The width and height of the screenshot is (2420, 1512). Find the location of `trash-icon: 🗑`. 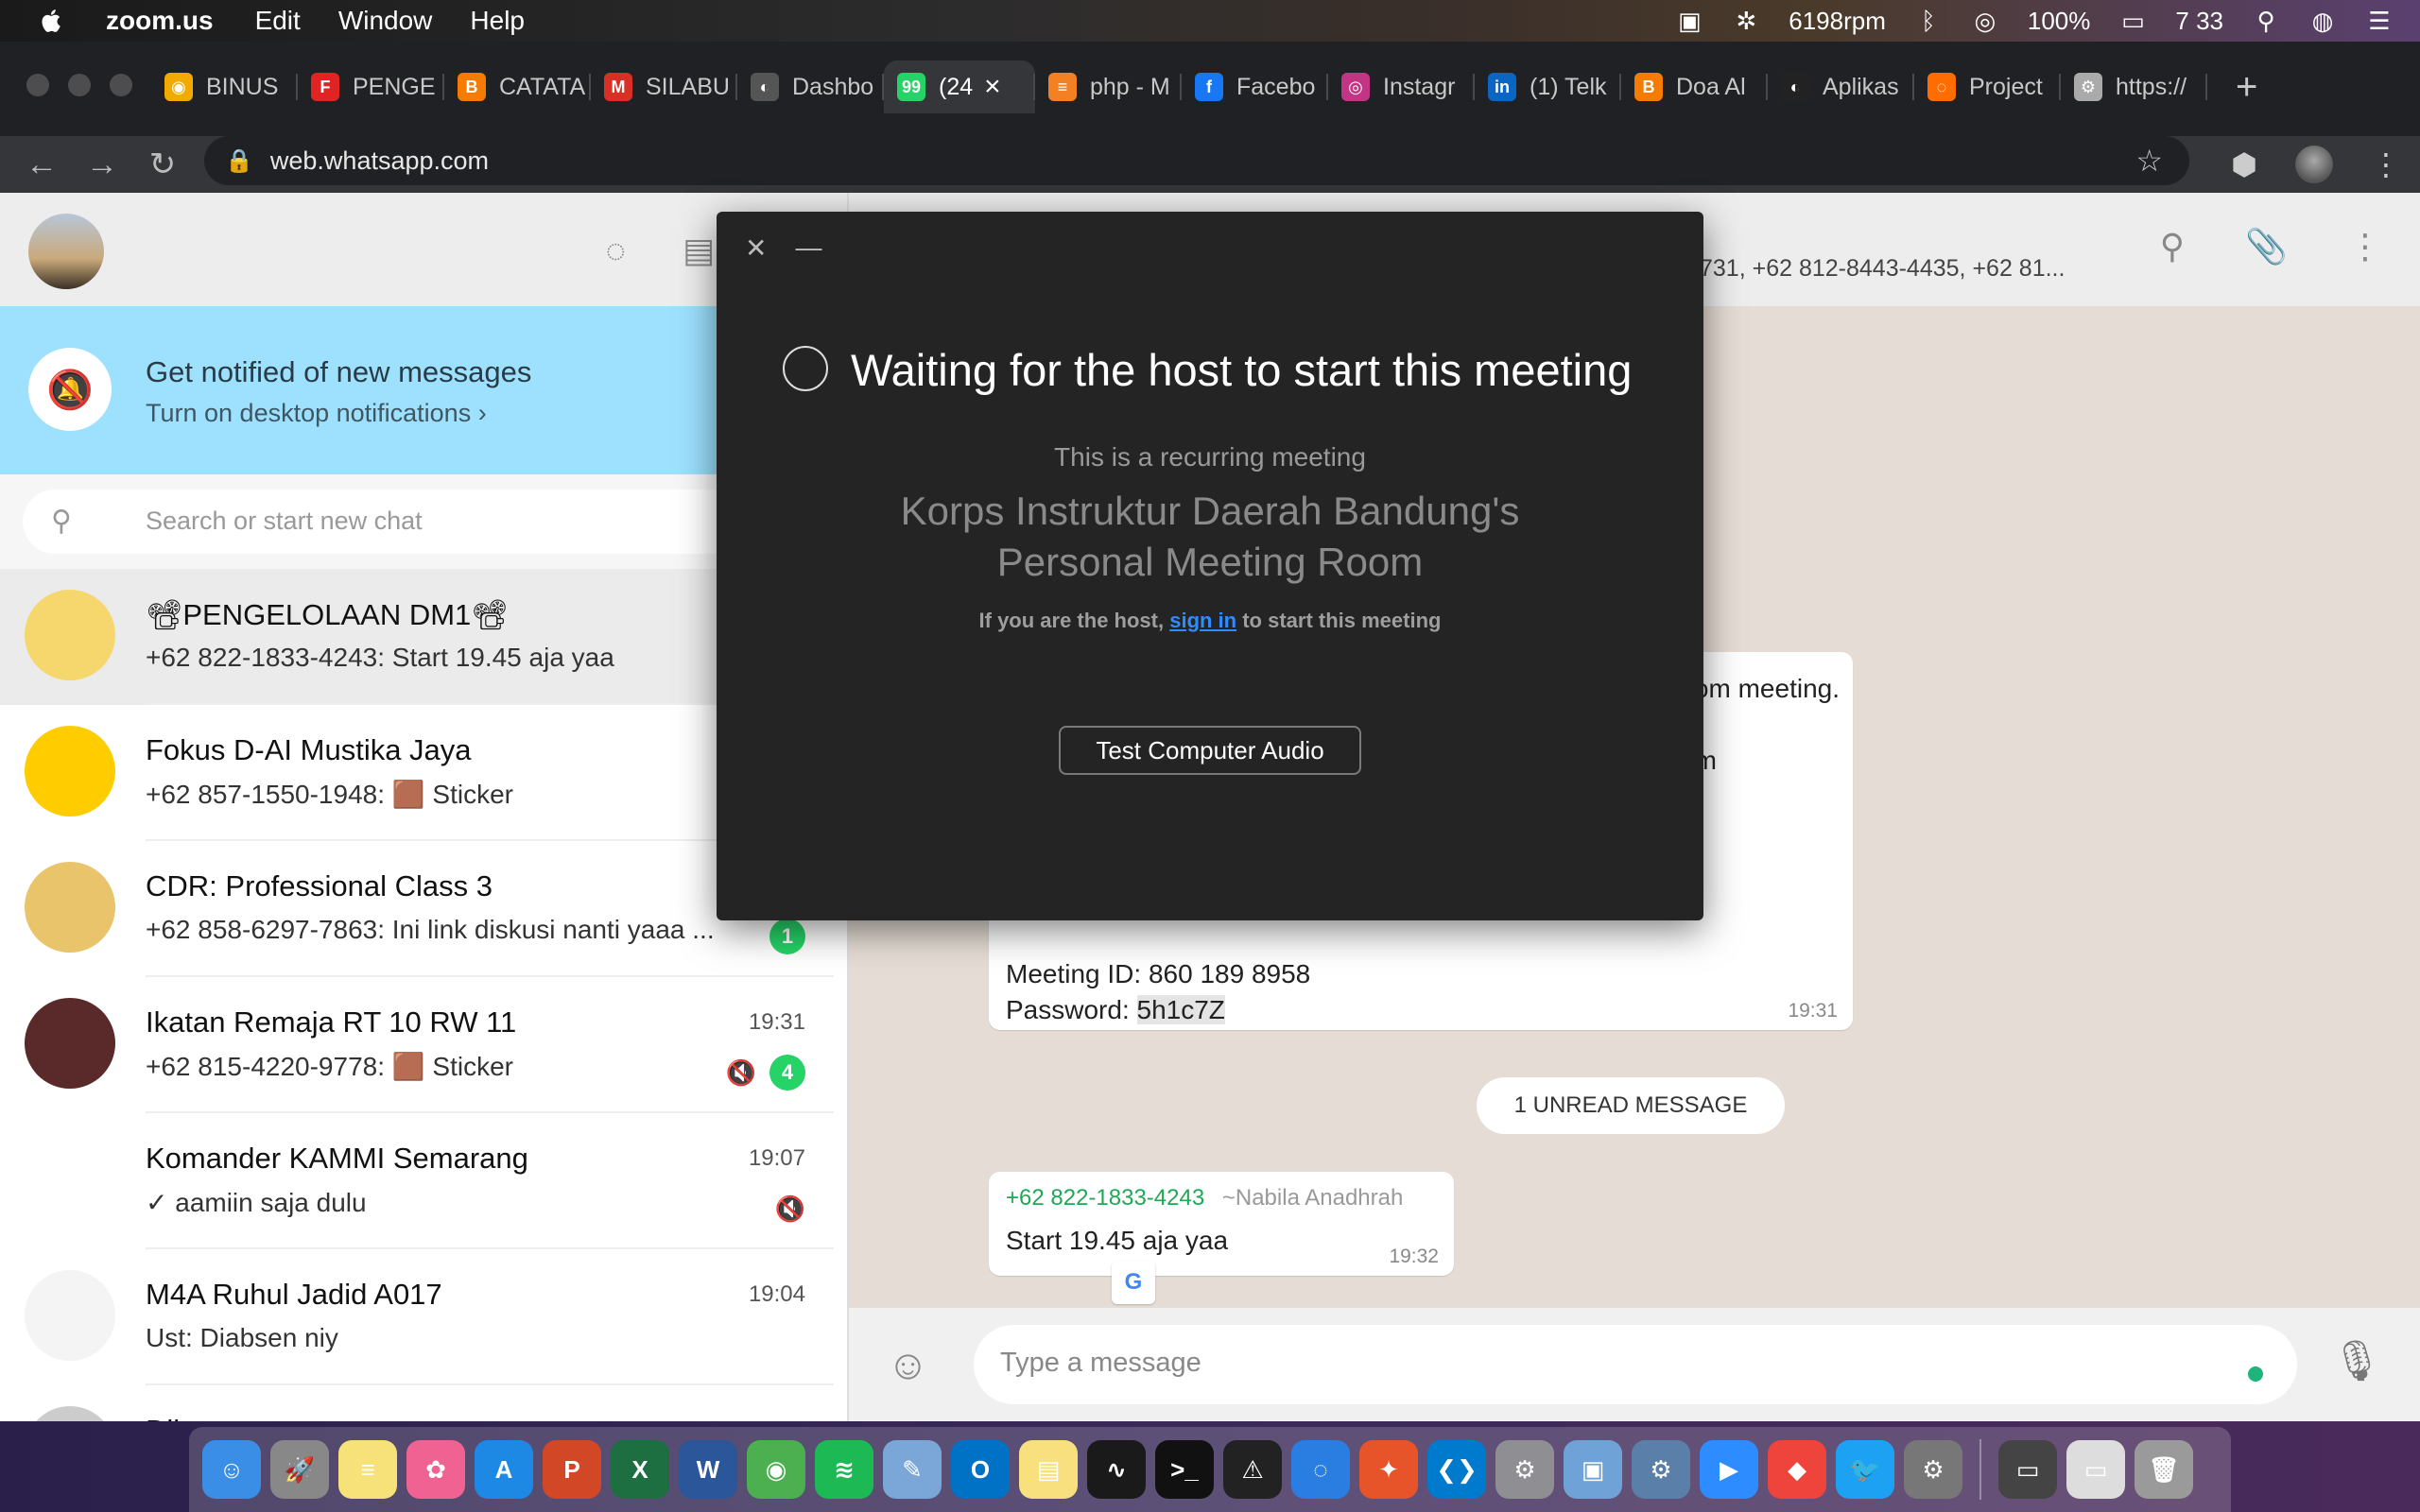

trash-icon: 🗑 is located at coordinates (2164, 1469).